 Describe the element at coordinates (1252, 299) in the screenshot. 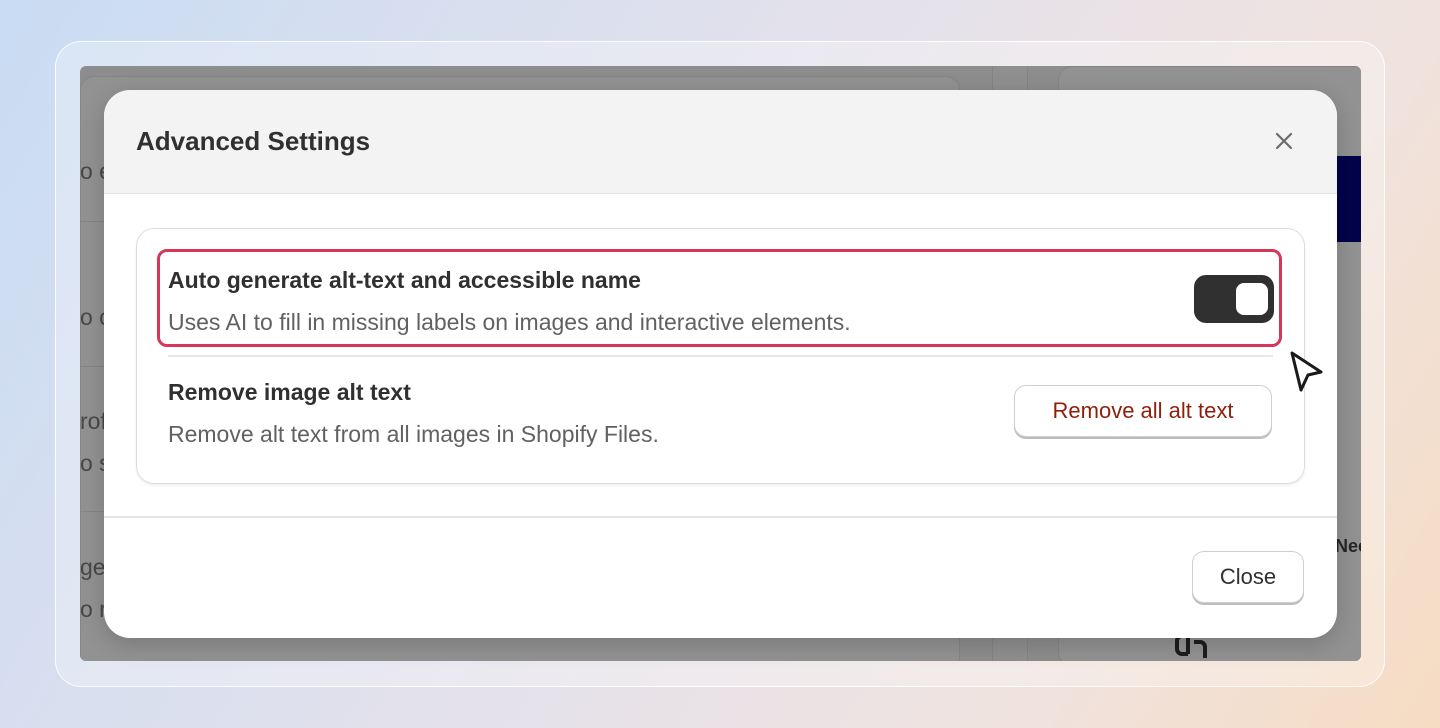

I see `toggle-knob` at that location.